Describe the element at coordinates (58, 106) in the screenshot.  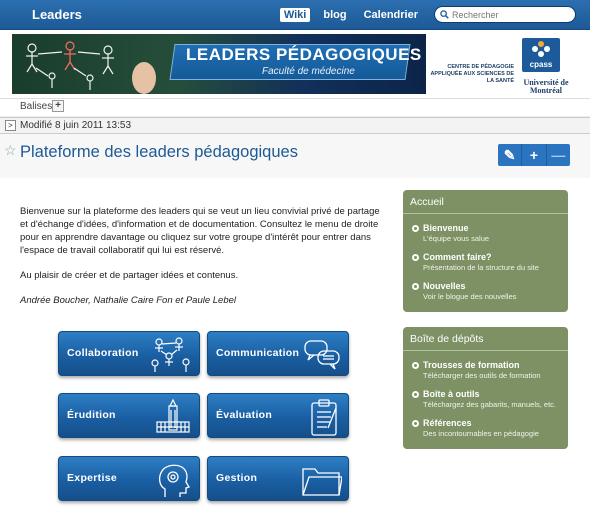
I see `add-tag-button: +` at that location.